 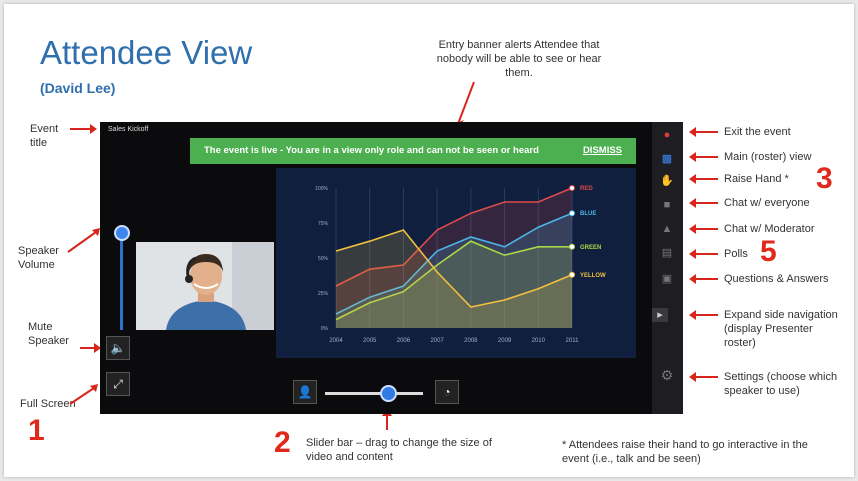 I want to click on x-tick-label: 2007, so click(x=437, y=341).